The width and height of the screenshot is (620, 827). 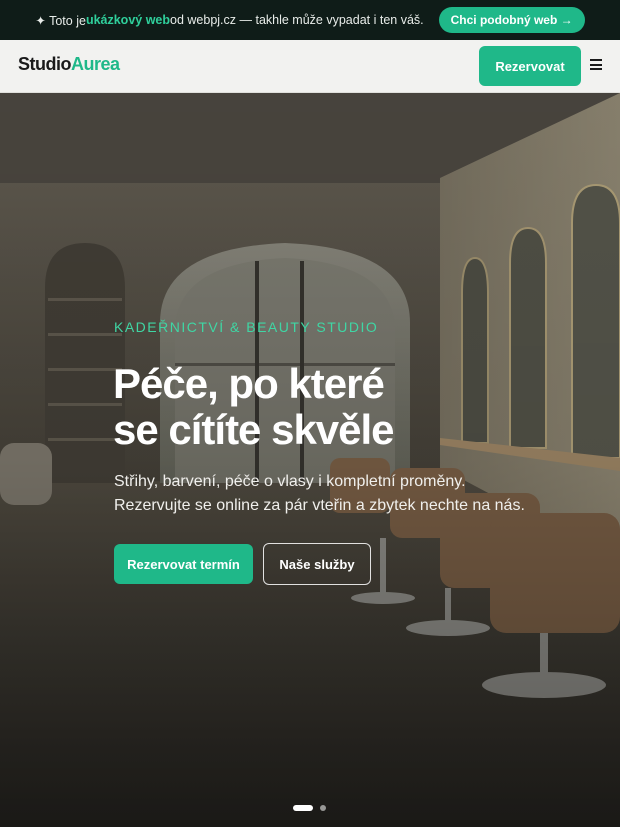 I want to click on our-services-button: Naše služby, so click(x=317, y=564).